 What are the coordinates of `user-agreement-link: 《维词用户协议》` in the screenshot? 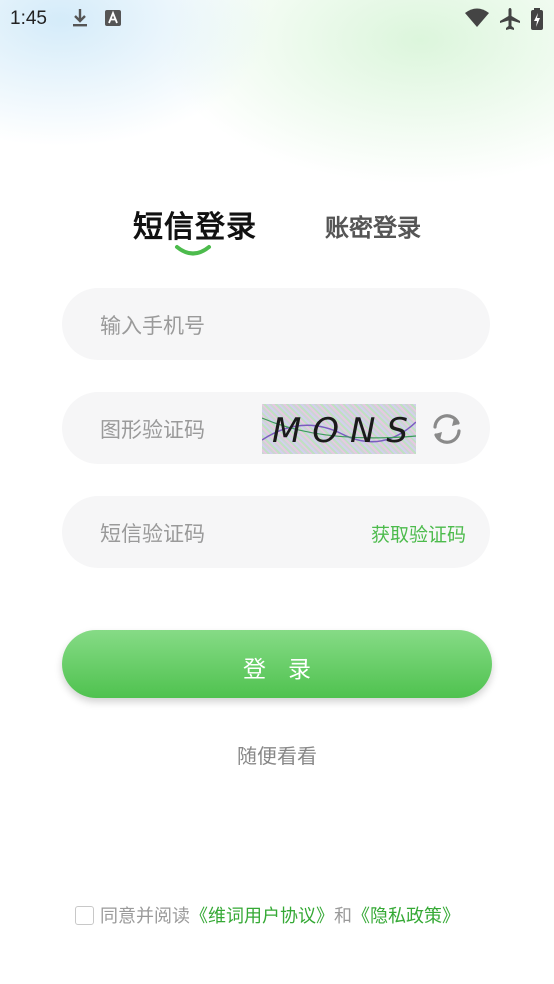 It's located at (262, 915).